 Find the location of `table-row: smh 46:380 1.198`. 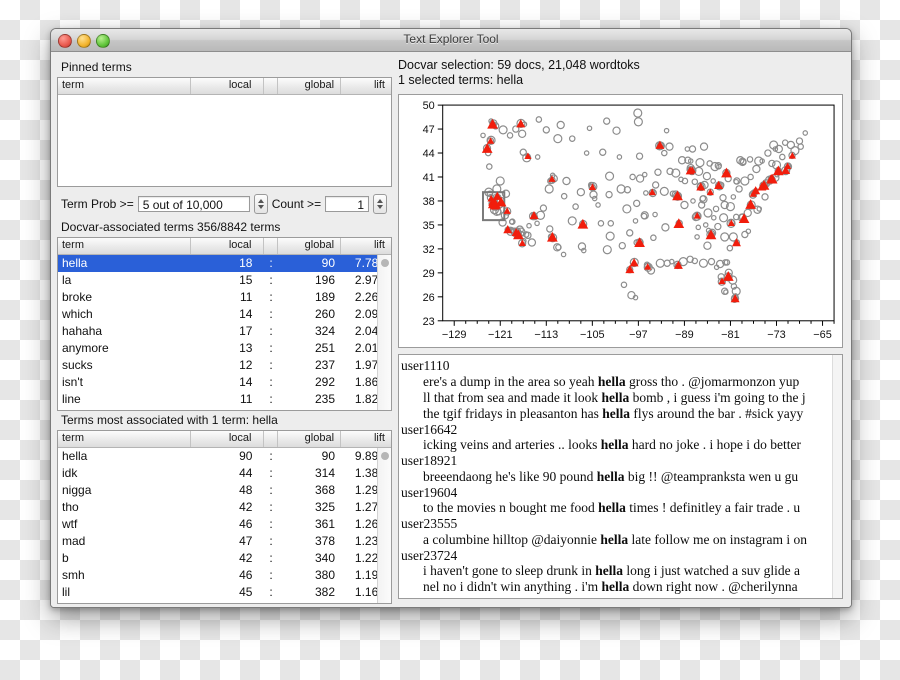

table-row: smh 46:380 1.198 is located at coordinates (224, 575).